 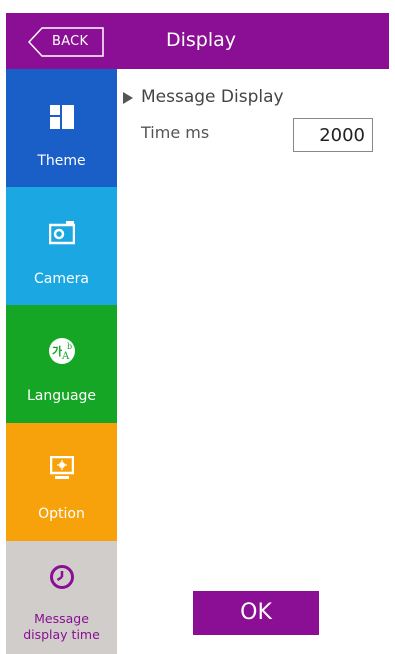 What do you see at coordinates (201, 40) in the screenshot?
I see `page-title: Display` at bounding box center [201, 40].